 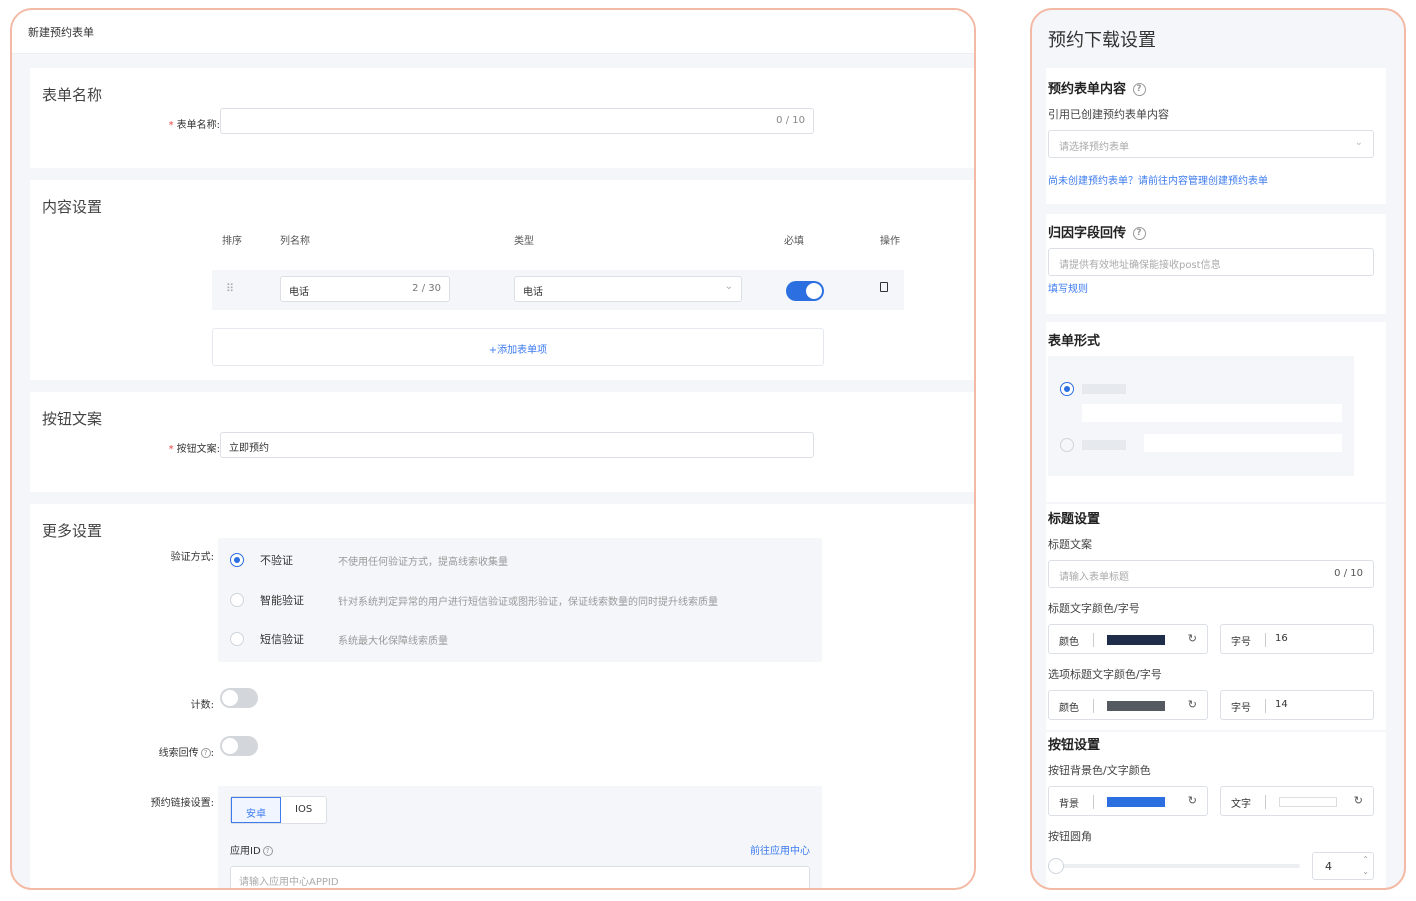 What do you see at coordinates (1365, 866) in the screenshot?
I see `stepper-arrows-icon: ⌃ ⌄` at bounding box center [1365, 866].